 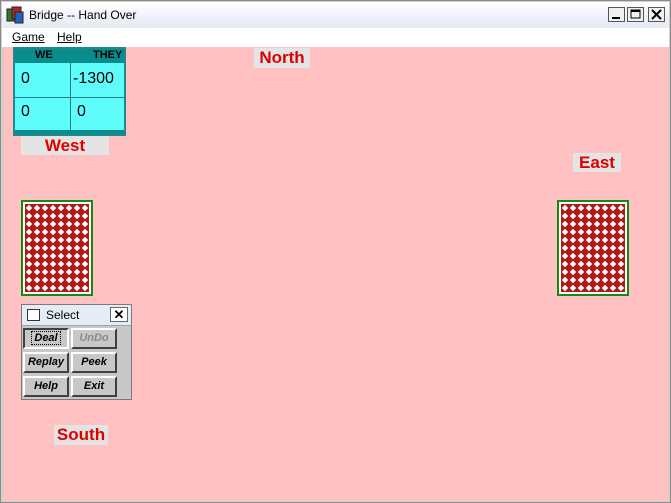 I want to click on peek-button: Peek, so click(x=94, y=362).